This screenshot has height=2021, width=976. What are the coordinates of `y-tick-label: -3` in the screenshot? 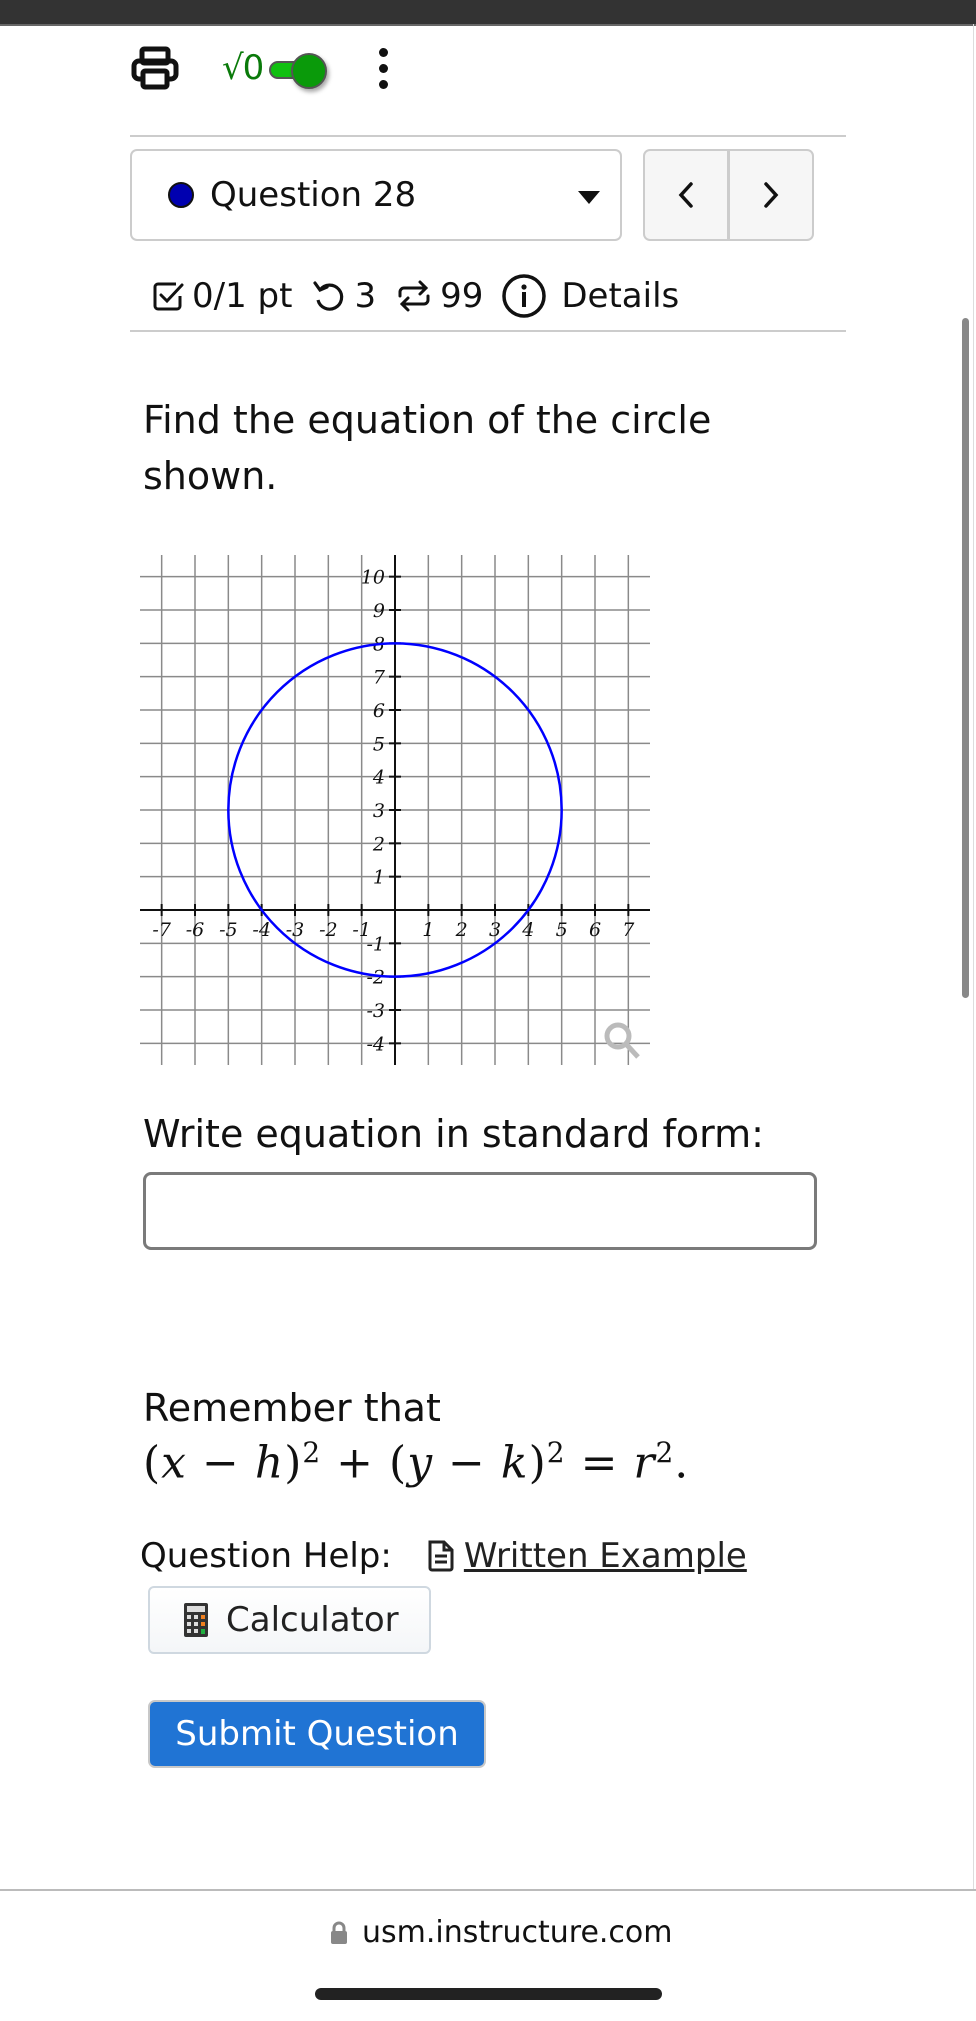 It's located at (375, 1011).